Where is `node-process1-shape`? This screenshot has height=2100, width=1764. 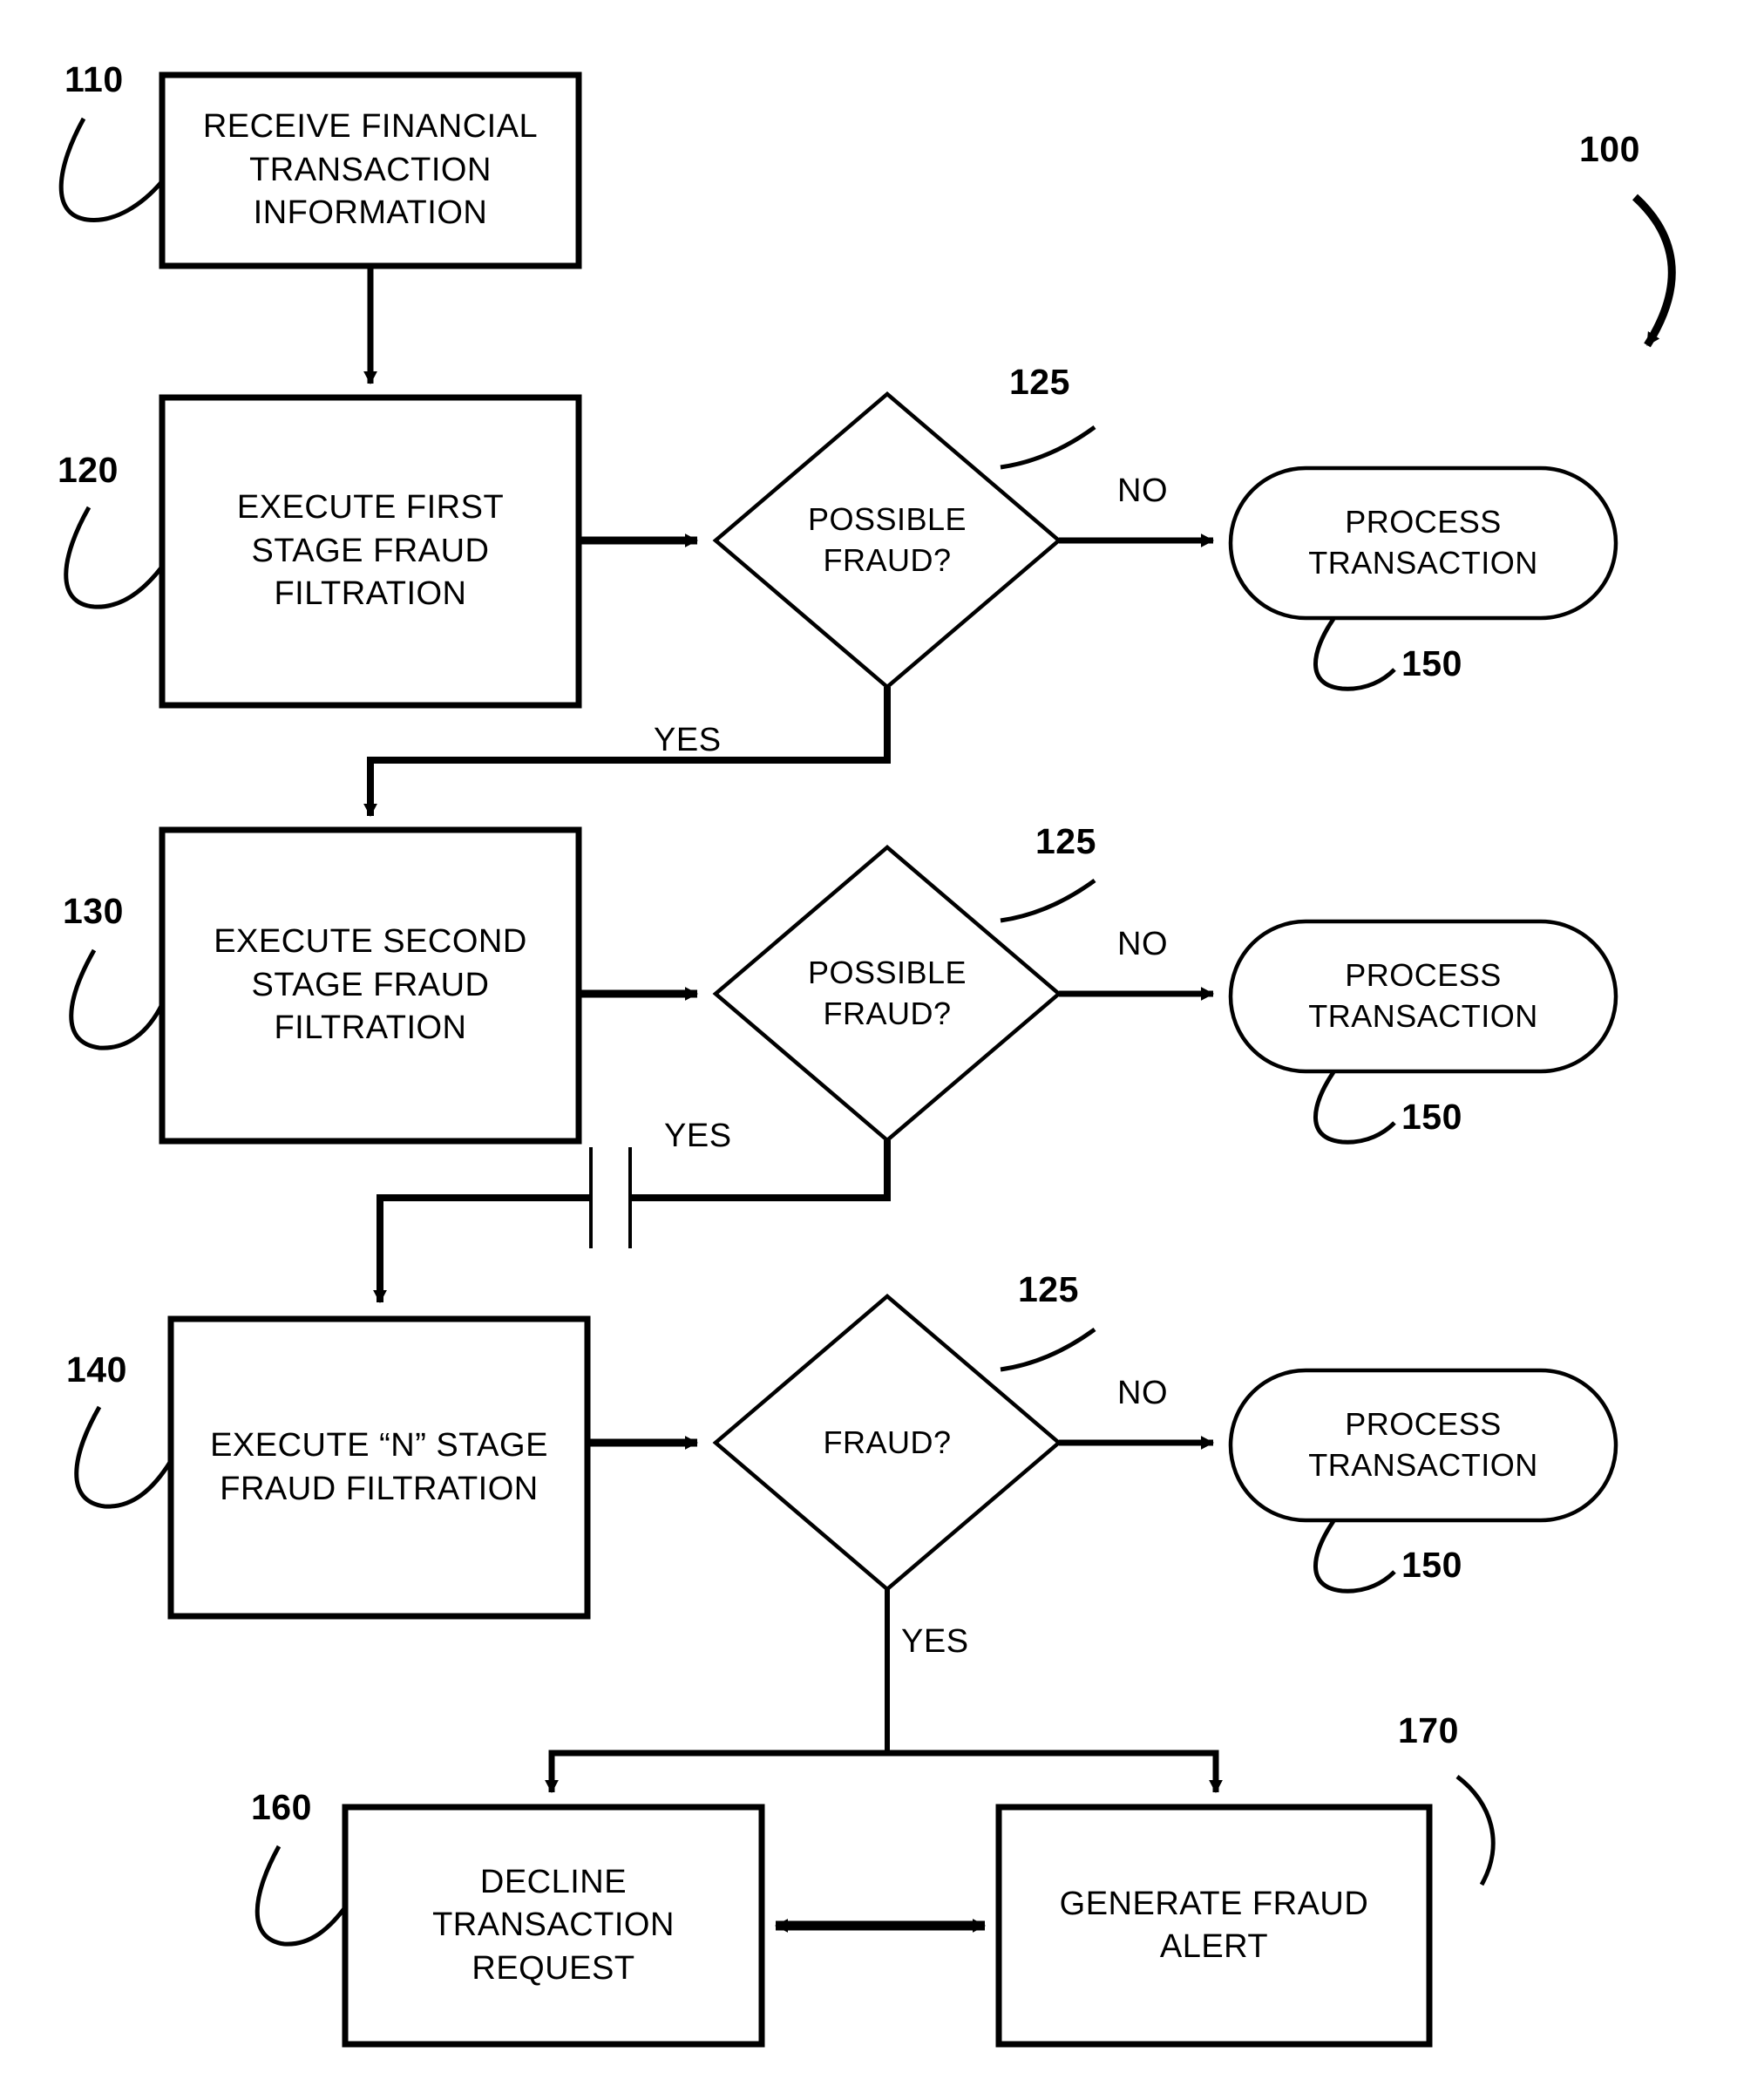
node-process1-shape is located at coordinates (1423, 544).